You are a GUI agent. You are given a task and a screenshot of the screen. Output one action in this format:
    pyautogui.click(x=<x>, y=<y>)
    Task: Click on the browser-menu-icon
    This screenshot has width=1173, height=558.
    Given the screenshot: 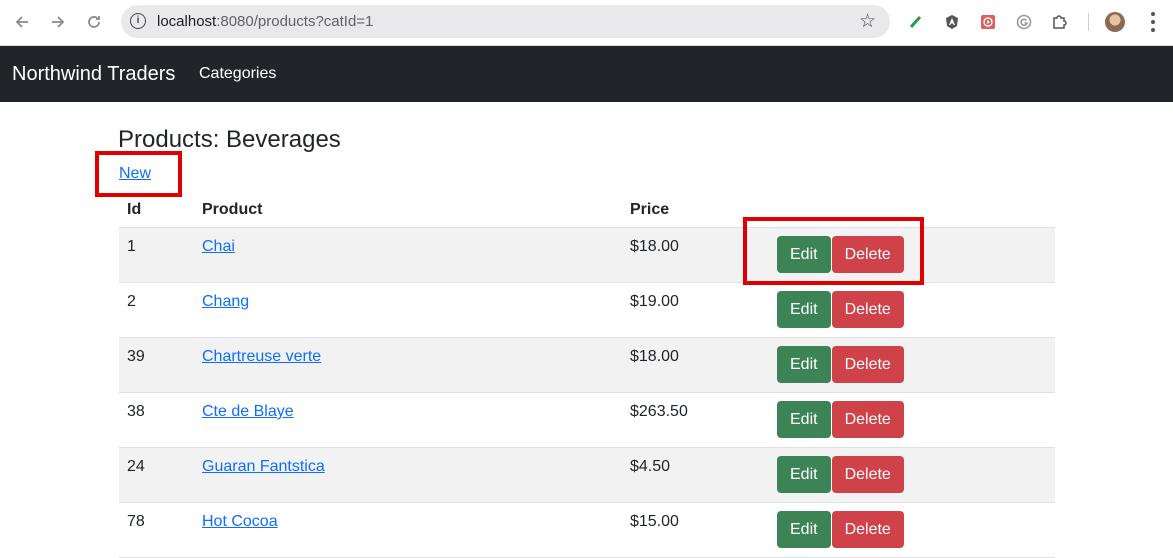 What is the action you would take?
    pyautogui.click(x=1153, y=22)
    